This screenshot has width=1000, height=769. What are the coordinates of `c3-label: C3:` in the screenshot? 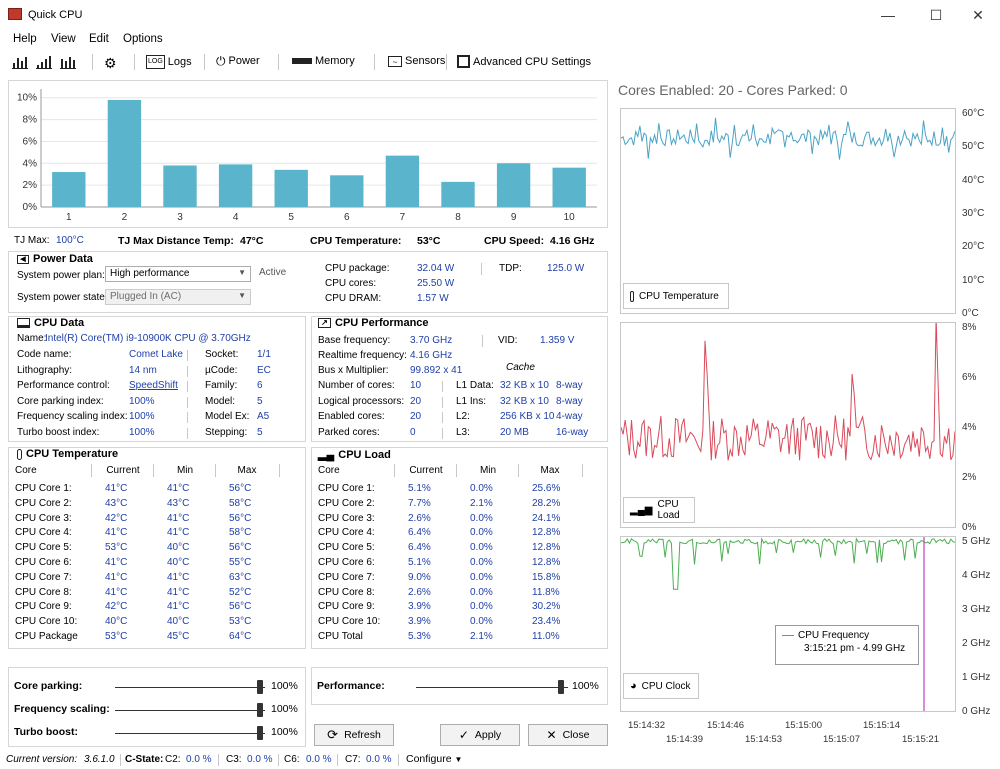 It's located at (234, 759).